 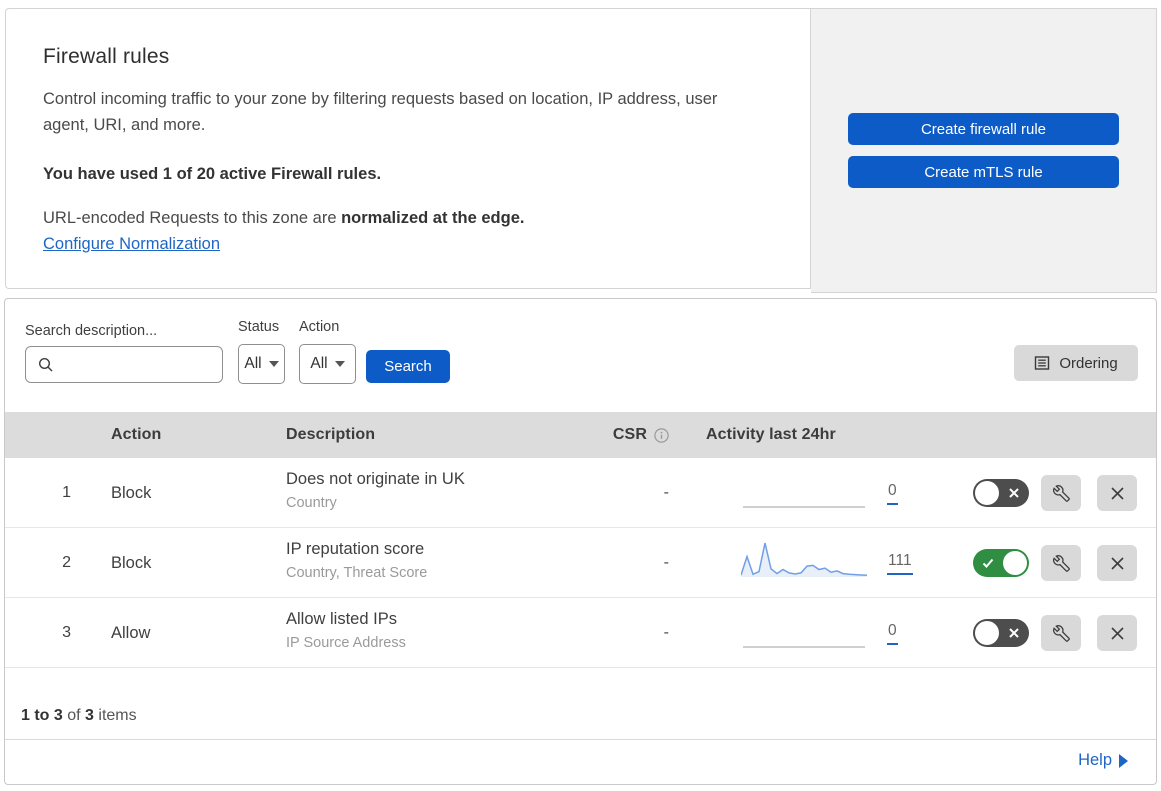 I want to click on info-icon, so click(x=661, y=435).